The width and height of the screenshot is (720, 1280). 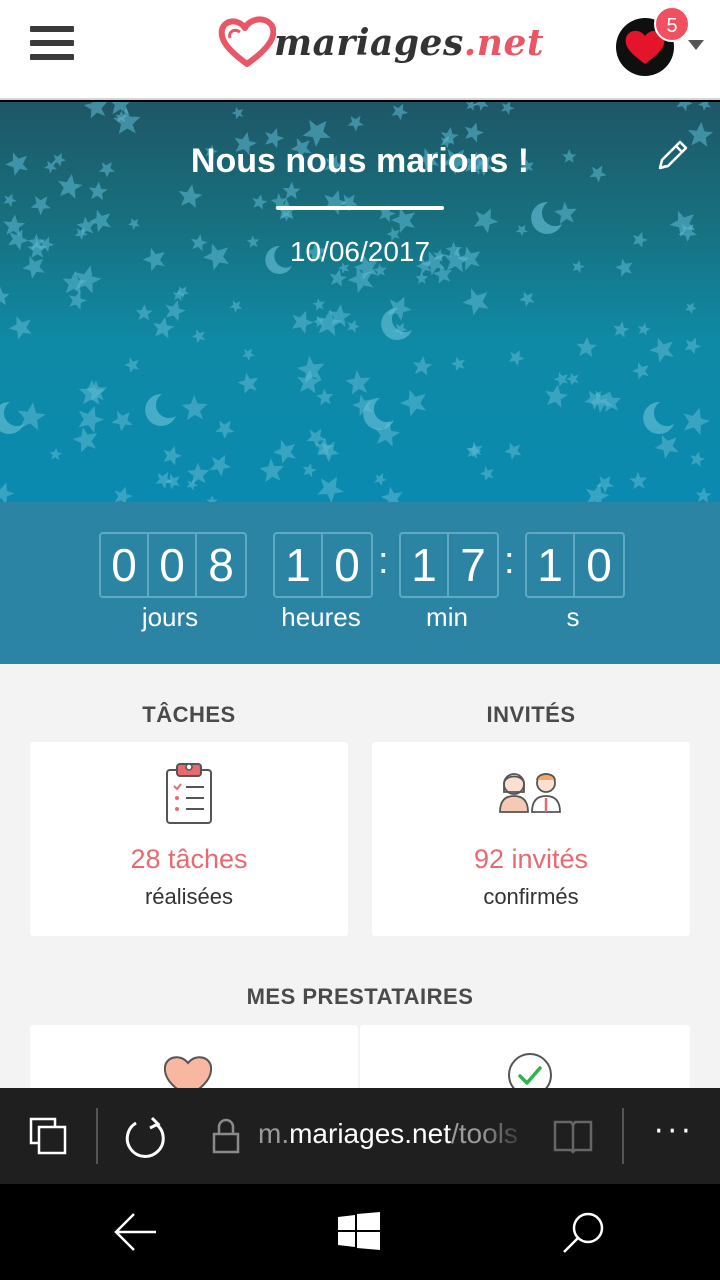 I want to click on pencil-edit-icon, so click(x=672, y=156).